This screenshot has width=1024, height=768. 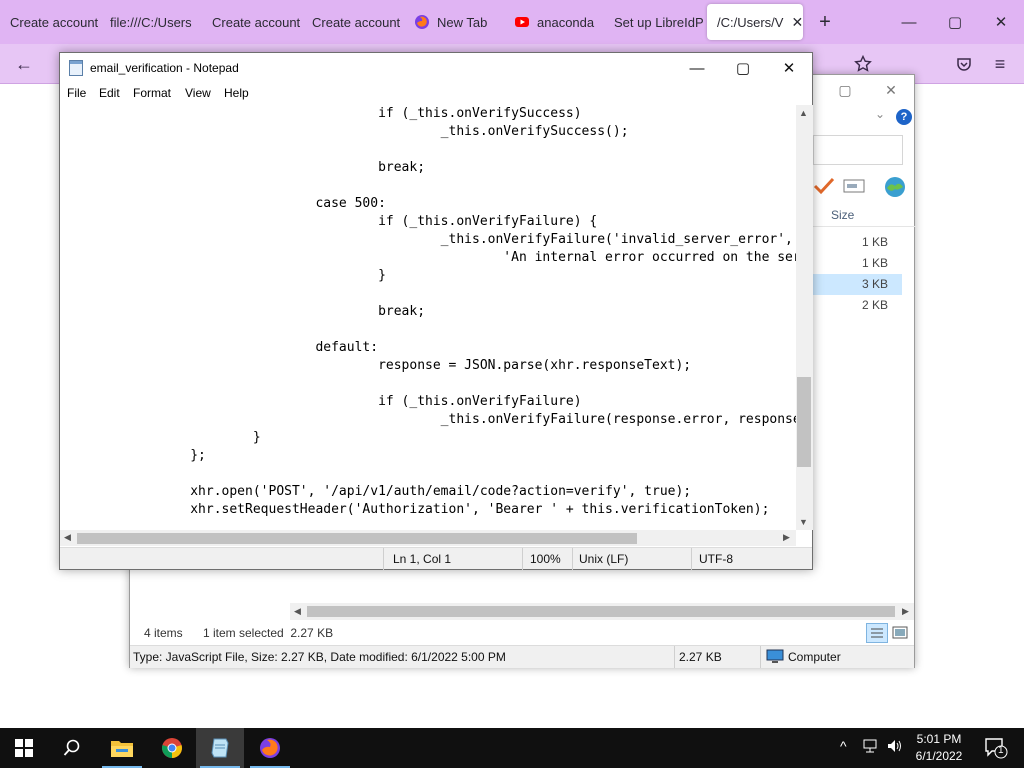 I want to click on vertical-scrollbar: ▲ ▼, so click(x=804, y=317).